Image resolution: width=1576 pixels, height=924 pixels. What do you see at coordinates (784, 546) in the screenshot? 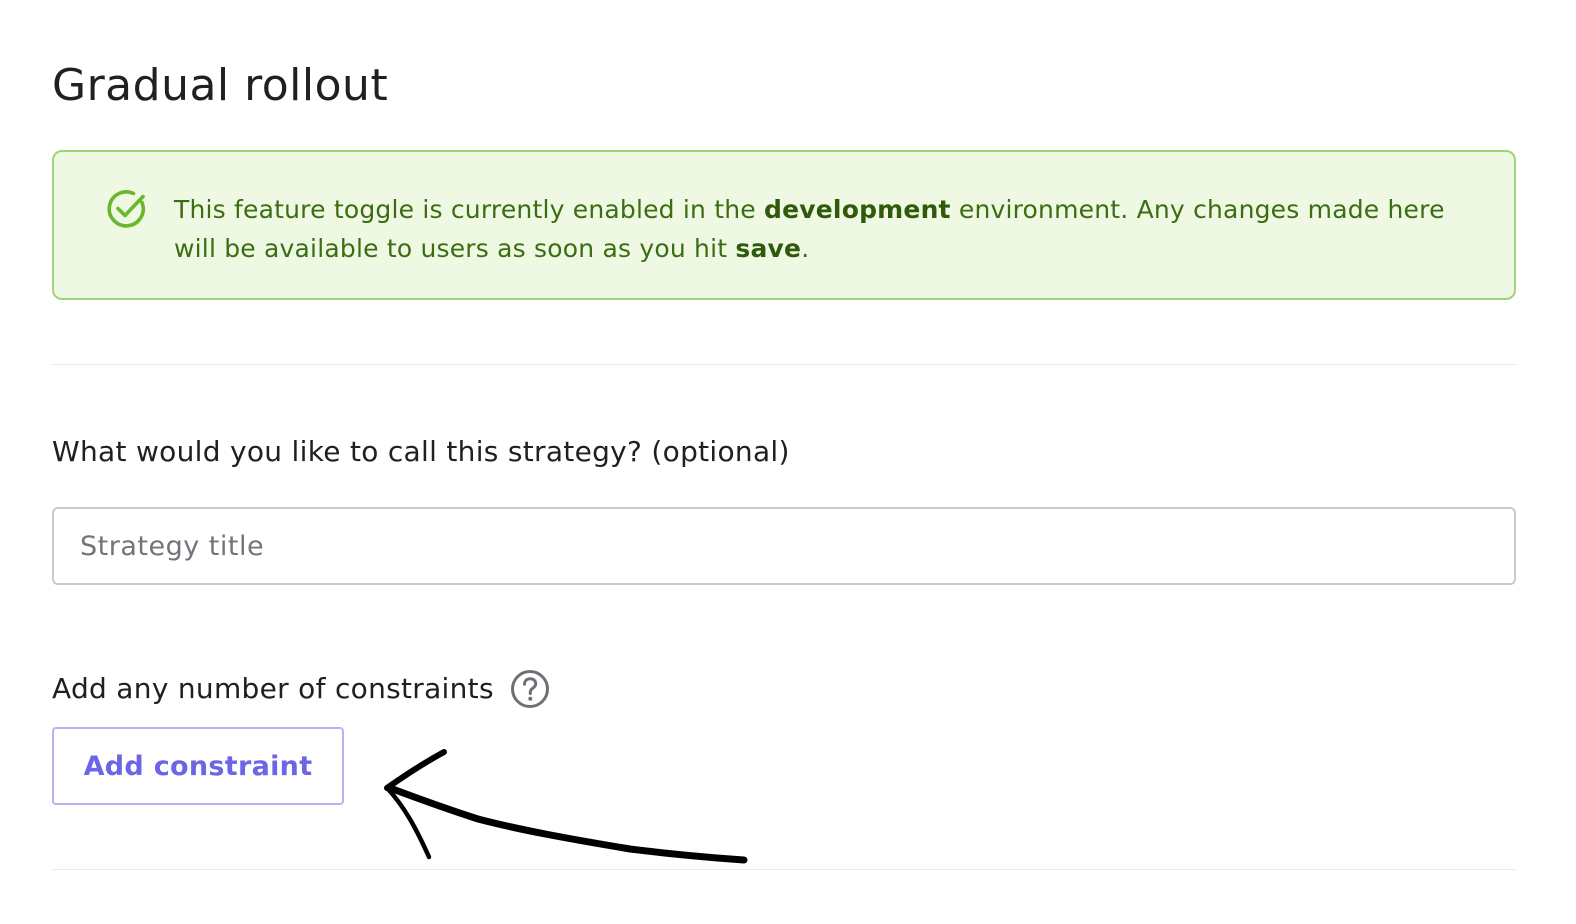
I see `strategy-title-input` at bounding box center [784, 546].